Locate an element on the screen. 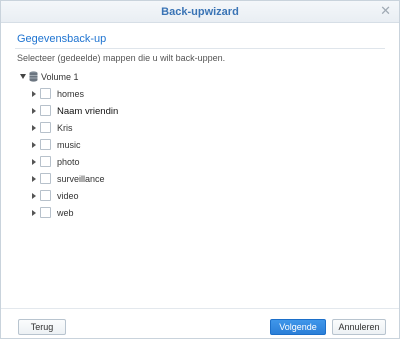  cancel-button: Annuleren is located at coordinates (359, 327).